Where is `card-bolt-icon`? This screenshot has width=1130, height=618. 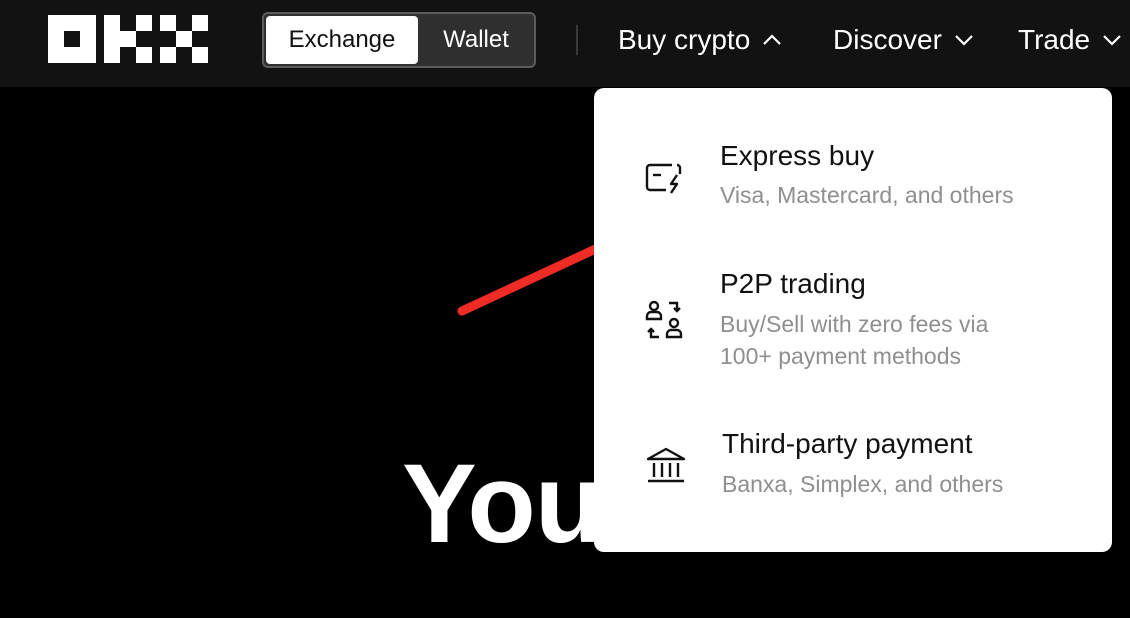
card-bolt-icon is located at coordinates (664, 178).